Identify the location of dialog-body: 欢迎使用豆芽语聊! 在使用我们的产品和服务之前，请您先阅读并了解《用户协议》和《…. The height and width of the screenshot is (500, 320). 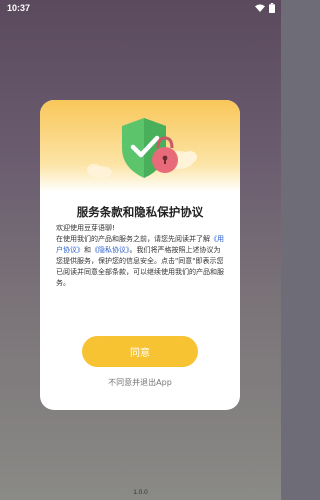
(141, 256).